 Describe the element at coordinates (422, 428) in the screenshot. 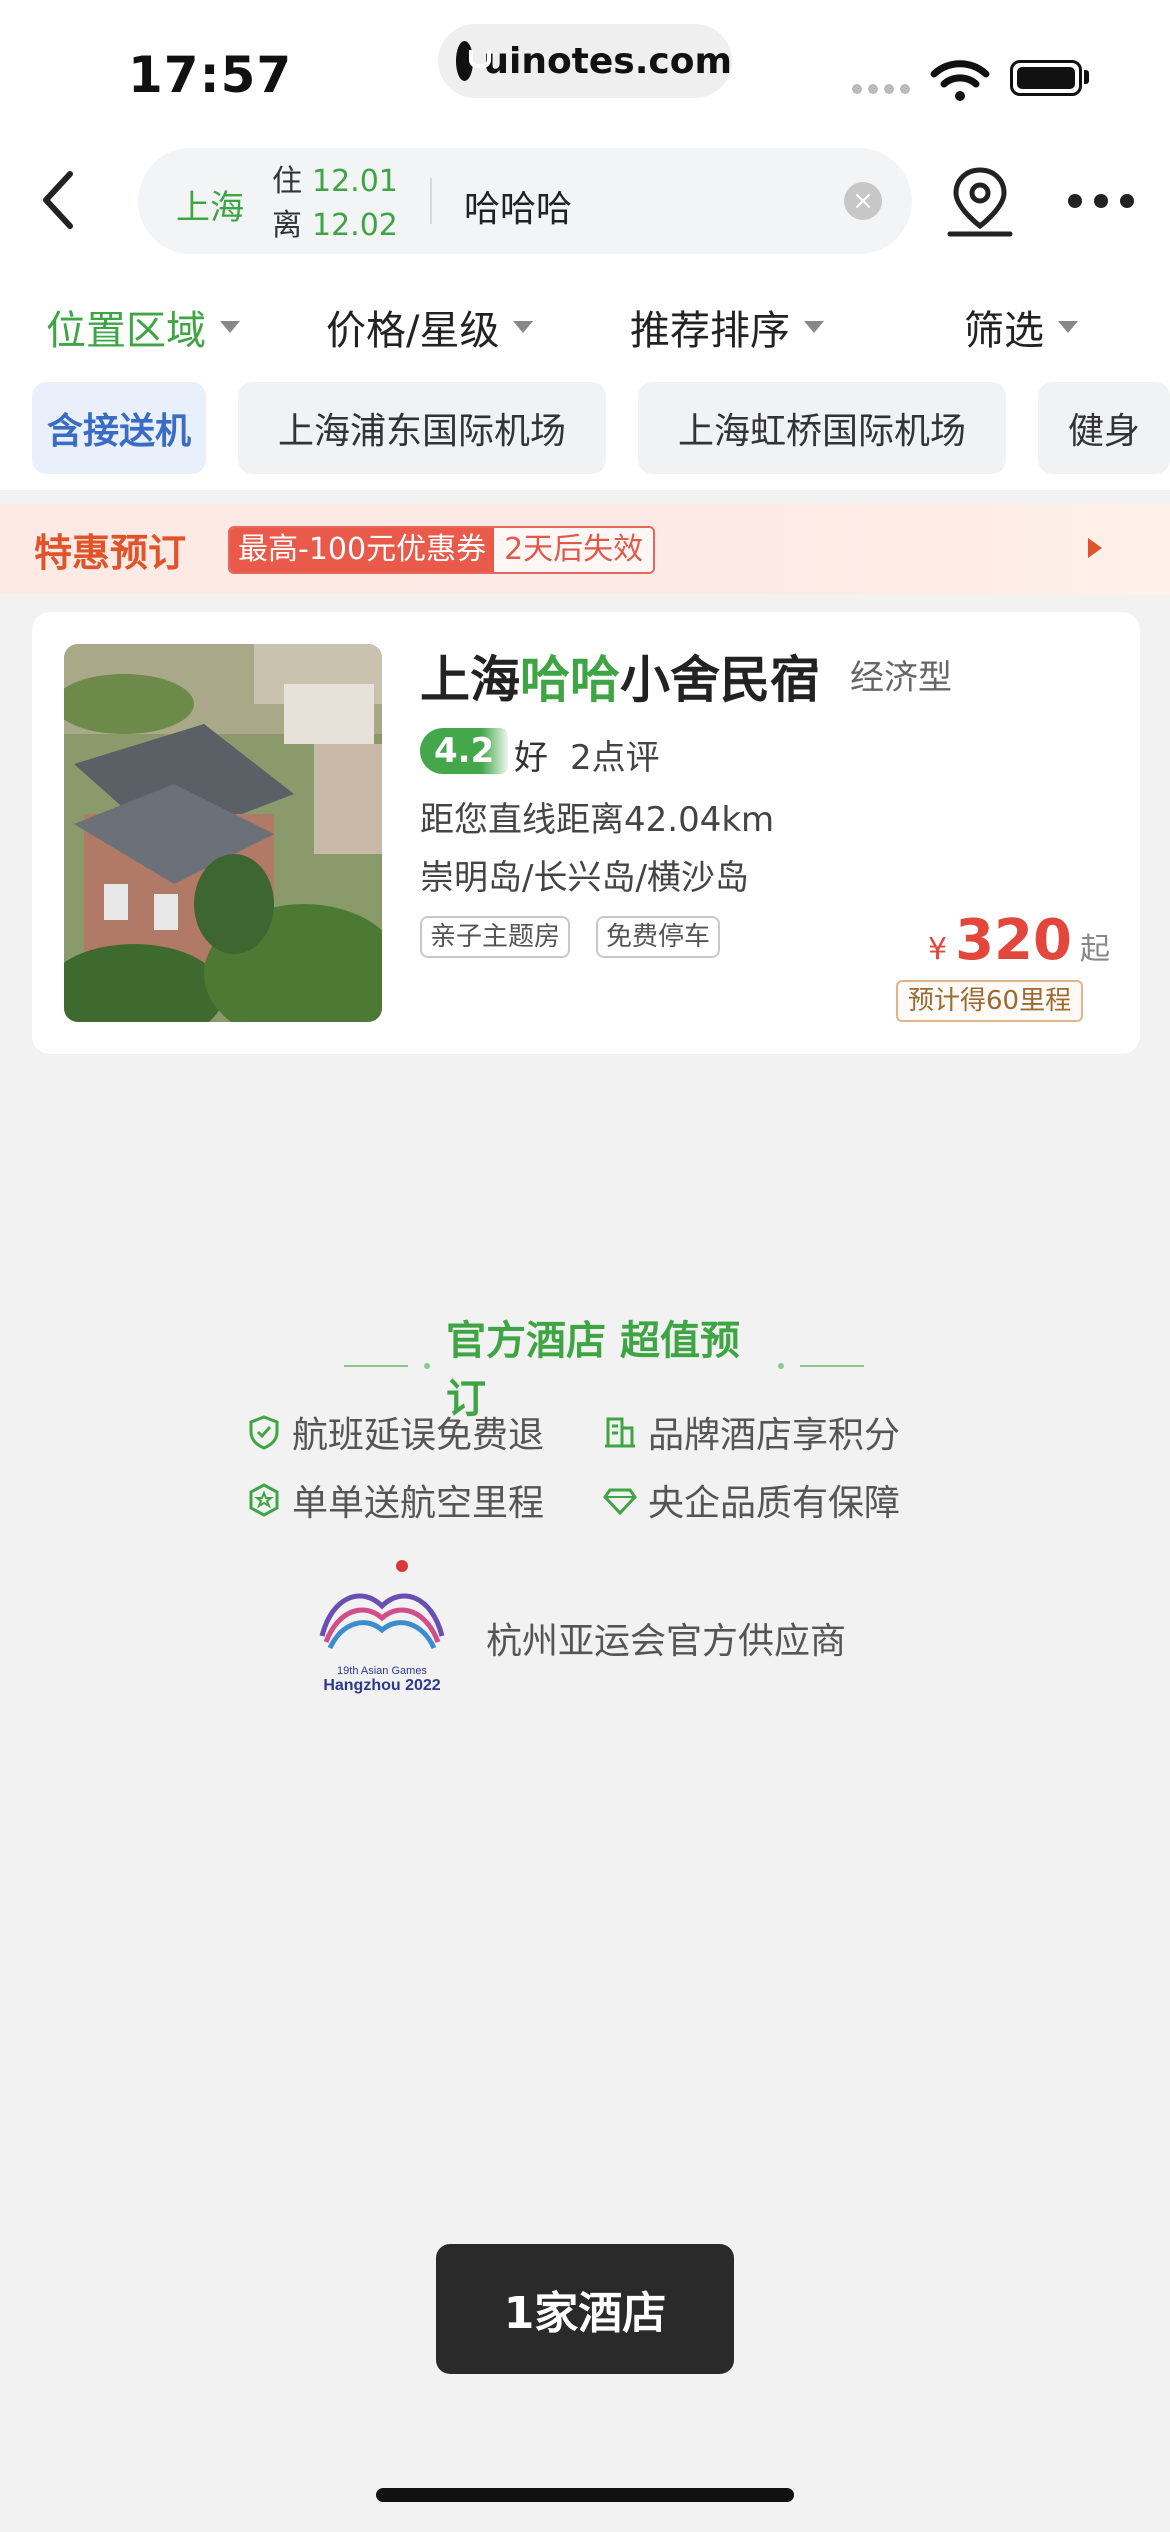

I see `chip-pudong-airport: 上海浦东国际机场` at that location.